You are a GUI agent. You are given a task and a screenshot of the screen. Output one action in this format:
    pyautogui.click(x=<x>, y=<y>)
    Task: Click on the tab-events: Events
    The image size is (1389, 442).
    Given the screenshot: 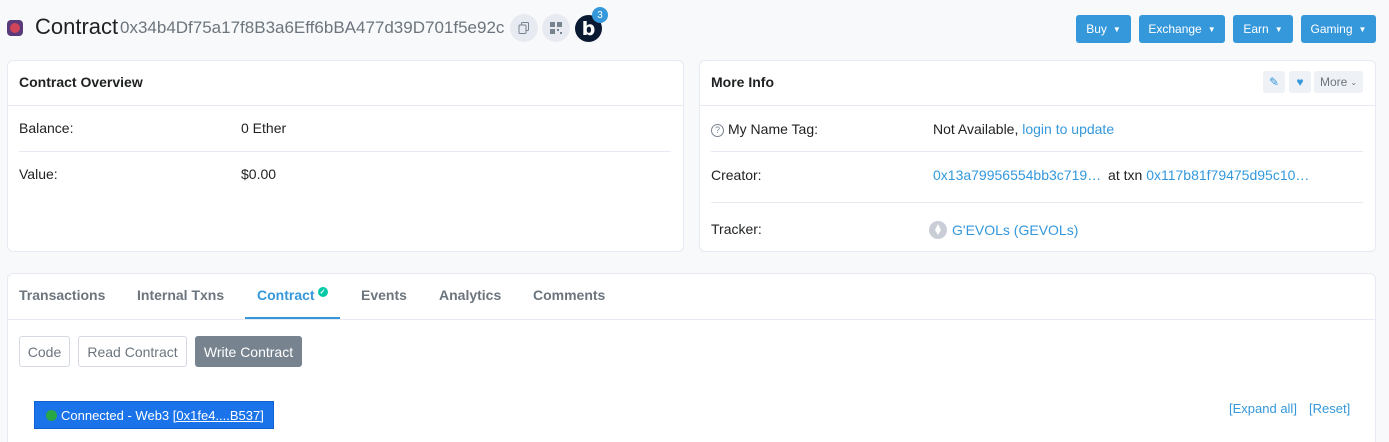 What is the action you would take?
    pyautogui.click(x=384, y=295)
    